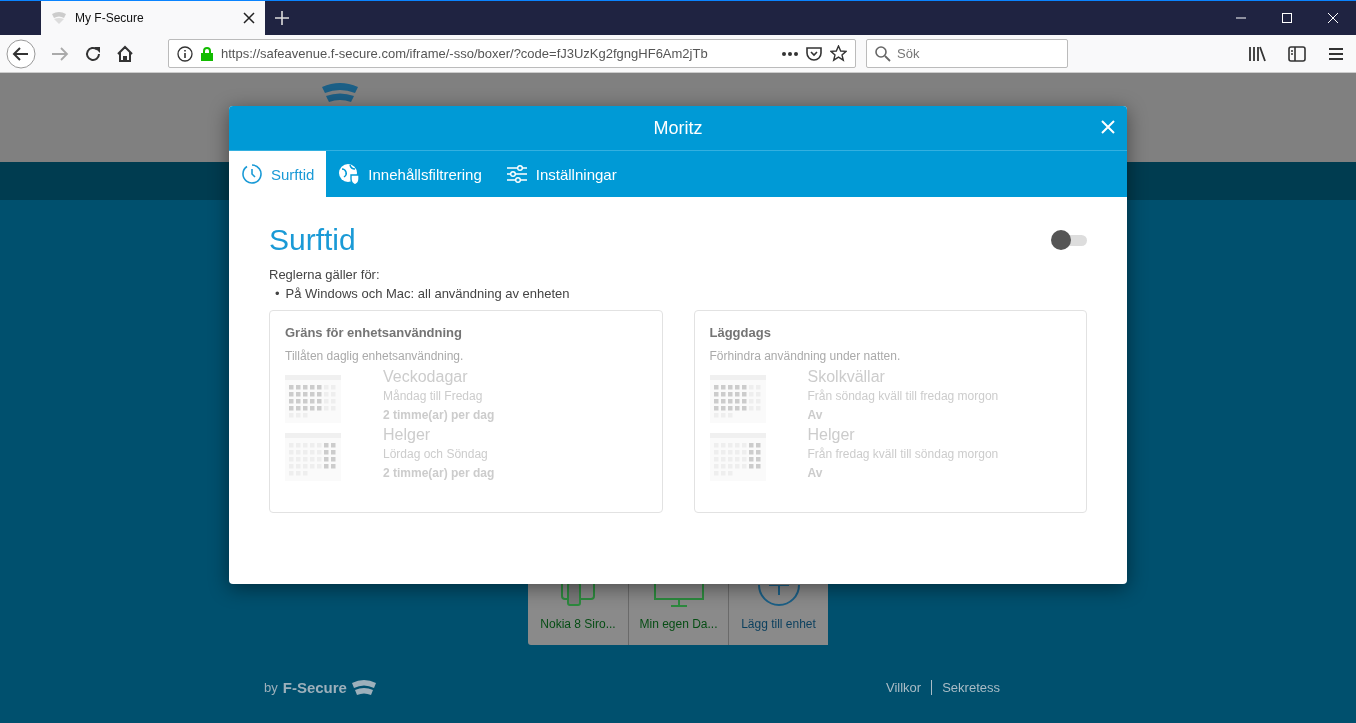 The image size is (1356, 723). Describe the element at coordinates (249, 18) in the screenshot. I see `close-icon` at that location.